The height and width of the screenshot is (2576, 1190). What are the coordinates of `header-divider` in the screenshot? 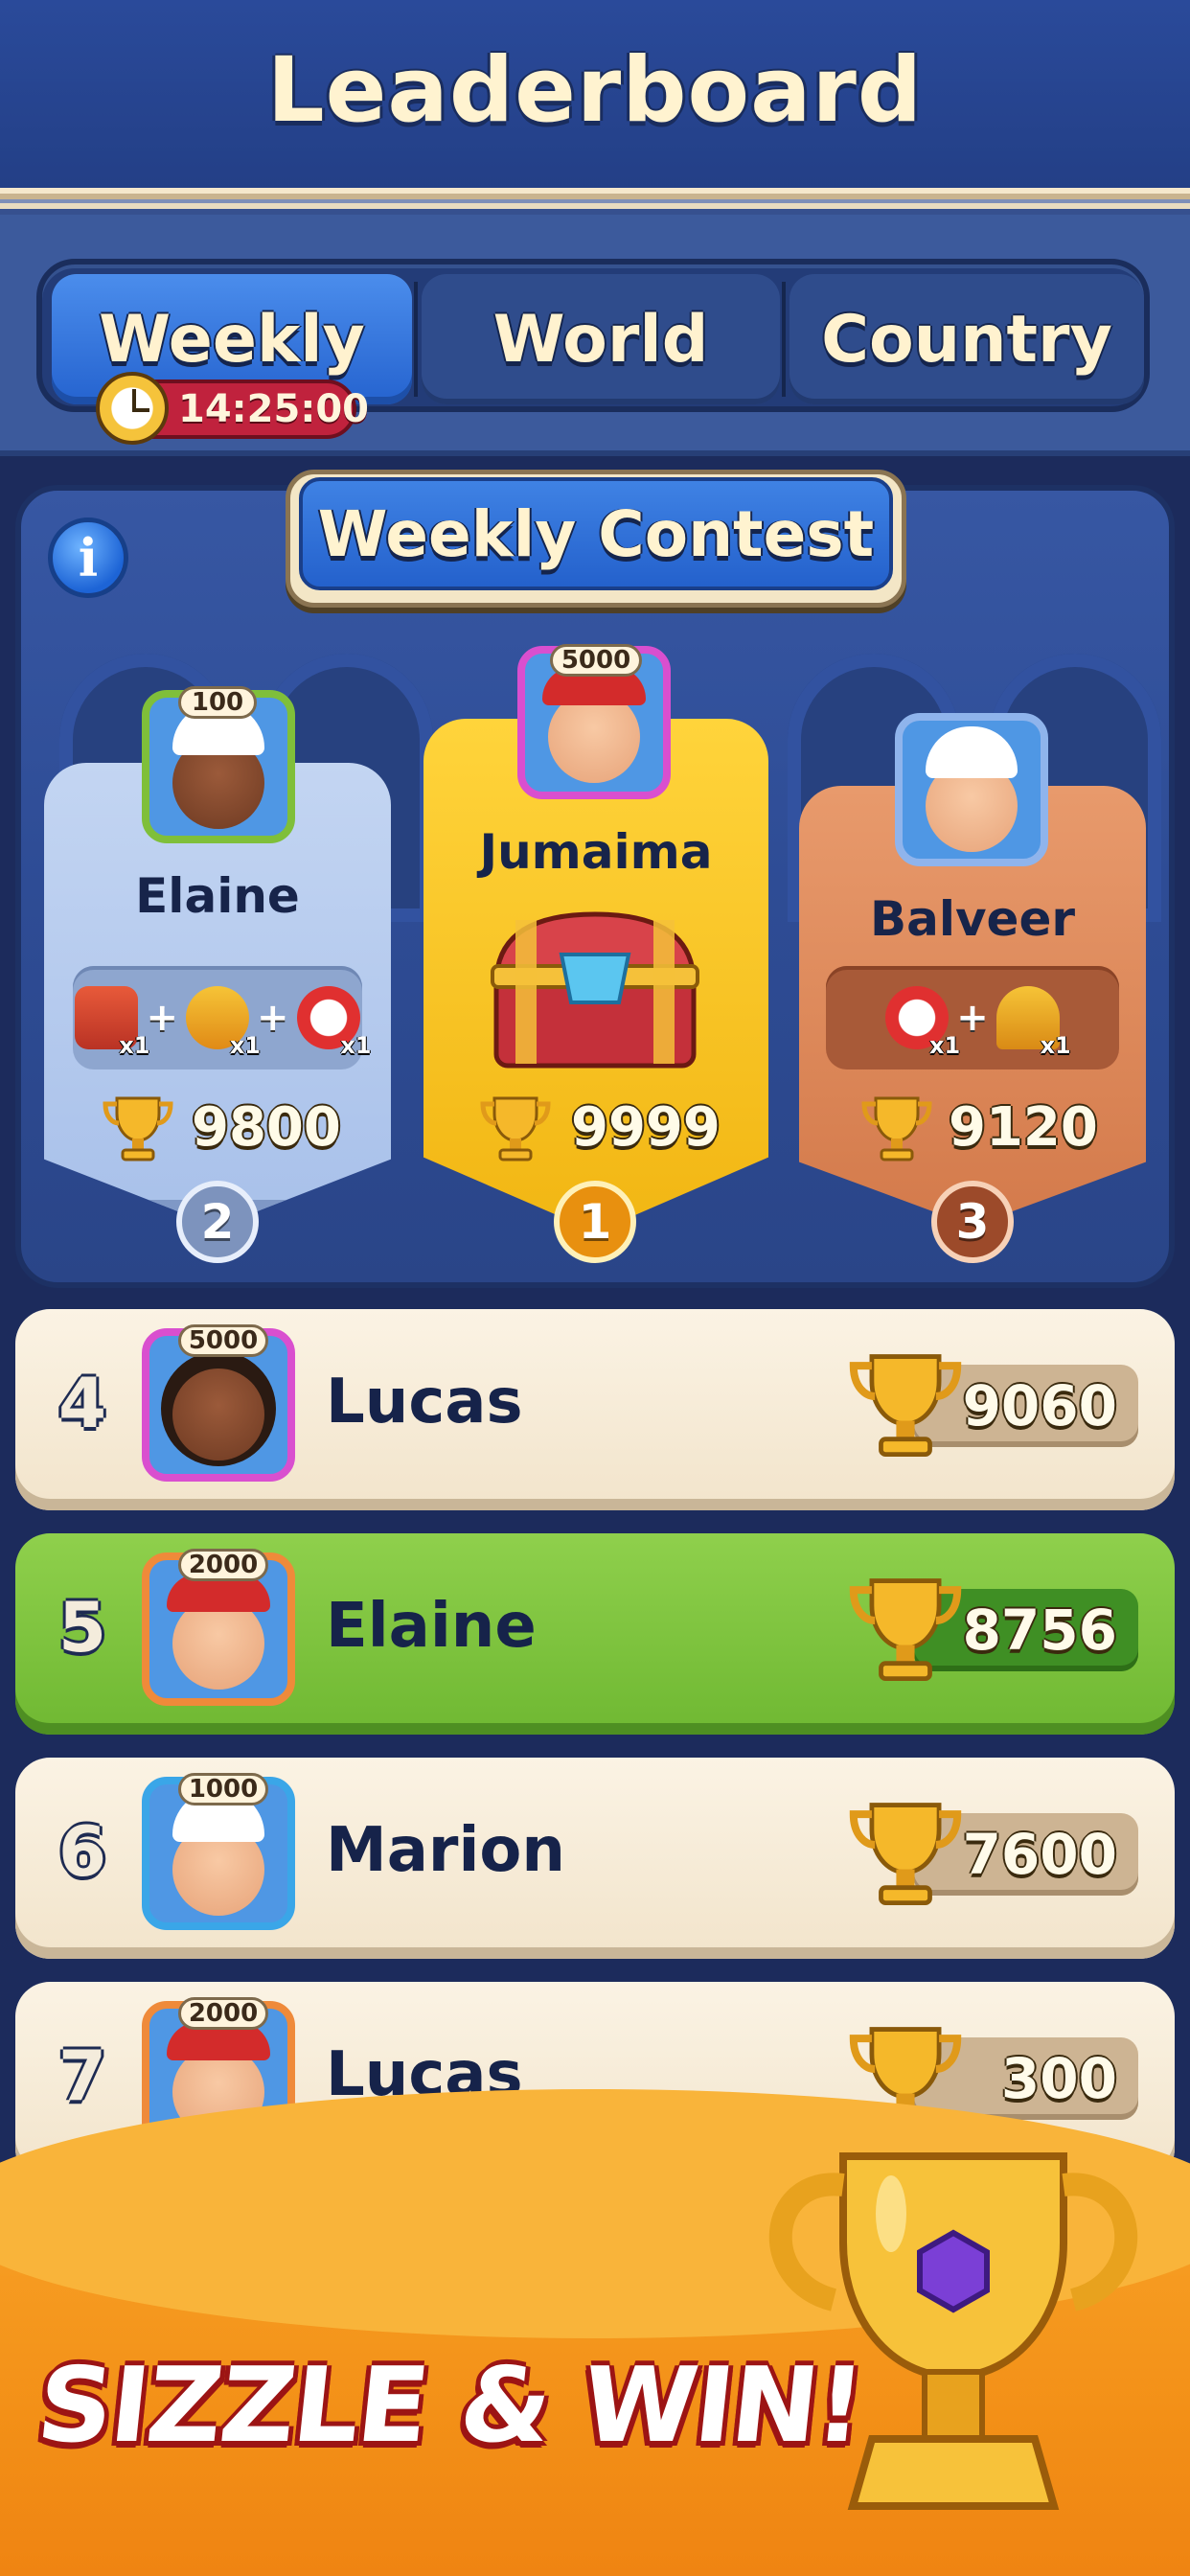 It's located at (595, 201).